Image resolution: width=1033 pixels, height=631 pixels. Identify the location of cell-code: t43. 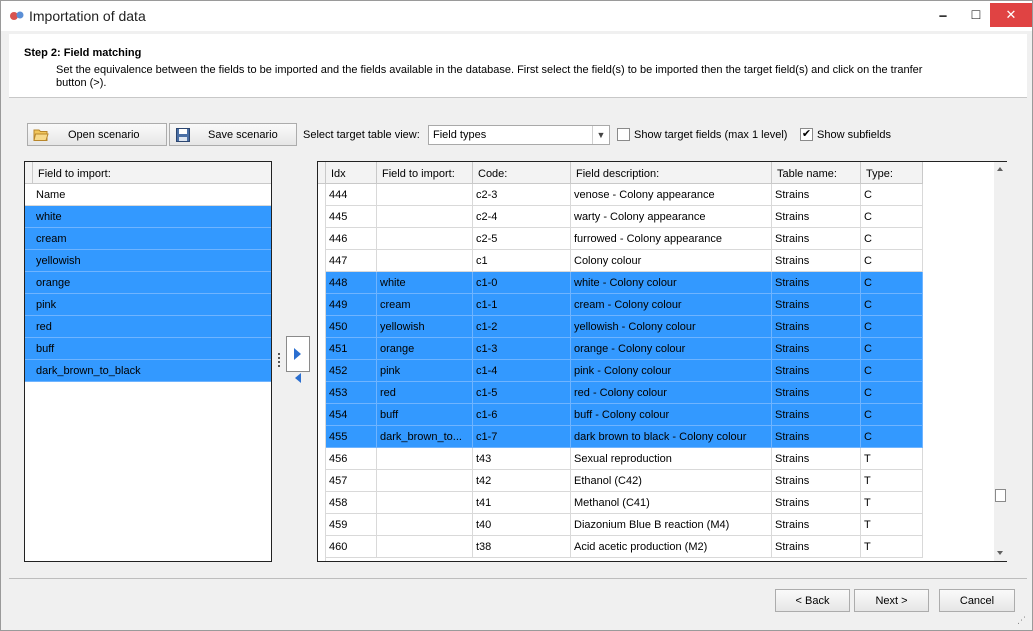
(522, 458).